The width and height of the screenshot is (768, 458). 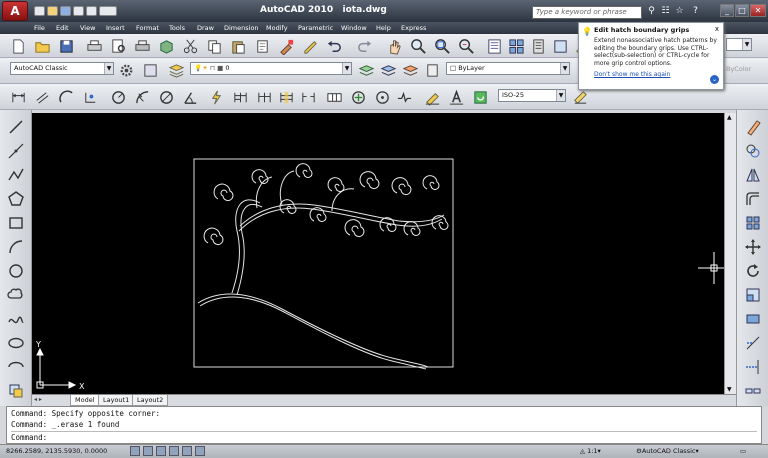 What do you see at coordinates (91, 11) in the screenshot?
I see `redo-icon` at bounding box center [91, 11].